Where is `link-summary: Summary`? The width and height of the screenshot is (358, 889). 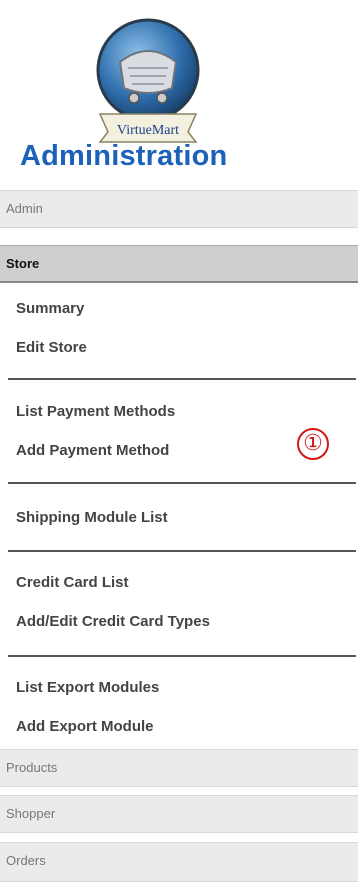
link-summary: Summary is located at coordinates (50, 308).